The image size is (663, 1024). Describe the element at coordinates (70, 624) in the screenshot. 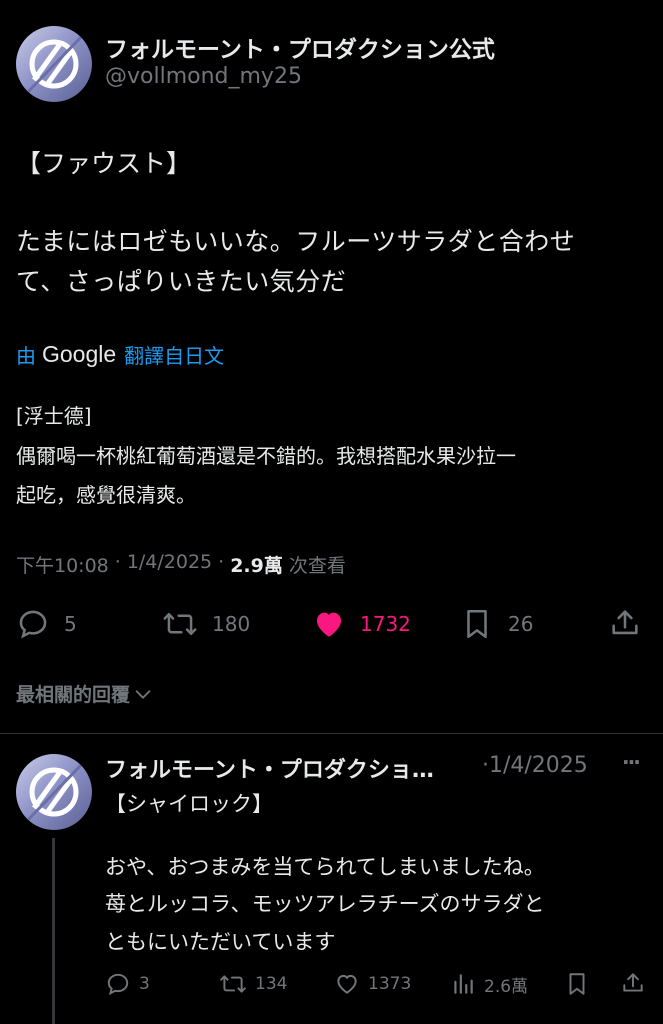

I see `reply-count: 5` at that location.